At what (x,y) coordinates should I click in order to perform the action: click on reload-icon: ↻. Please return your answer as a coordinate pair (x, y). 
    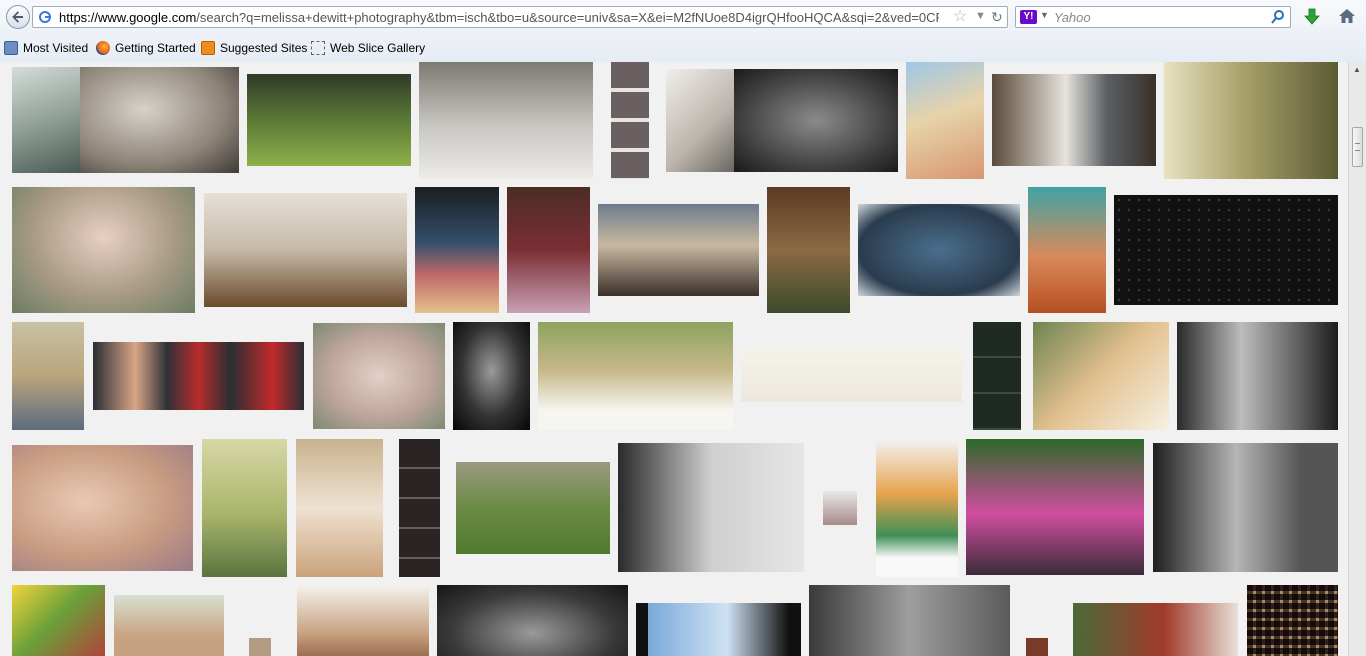
    Looking at the image, I should click on (997, 17).